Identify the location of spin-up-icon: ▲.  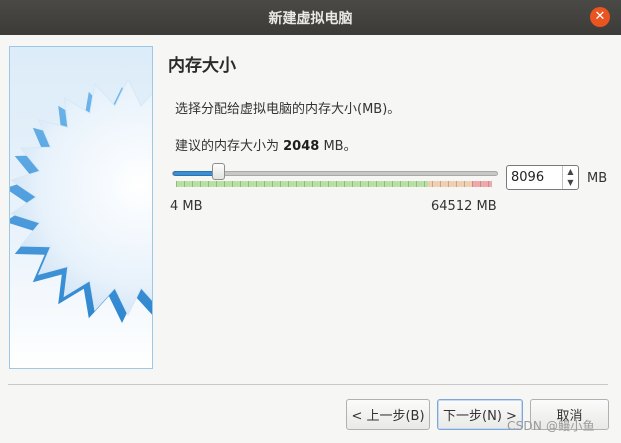
(570, 172).